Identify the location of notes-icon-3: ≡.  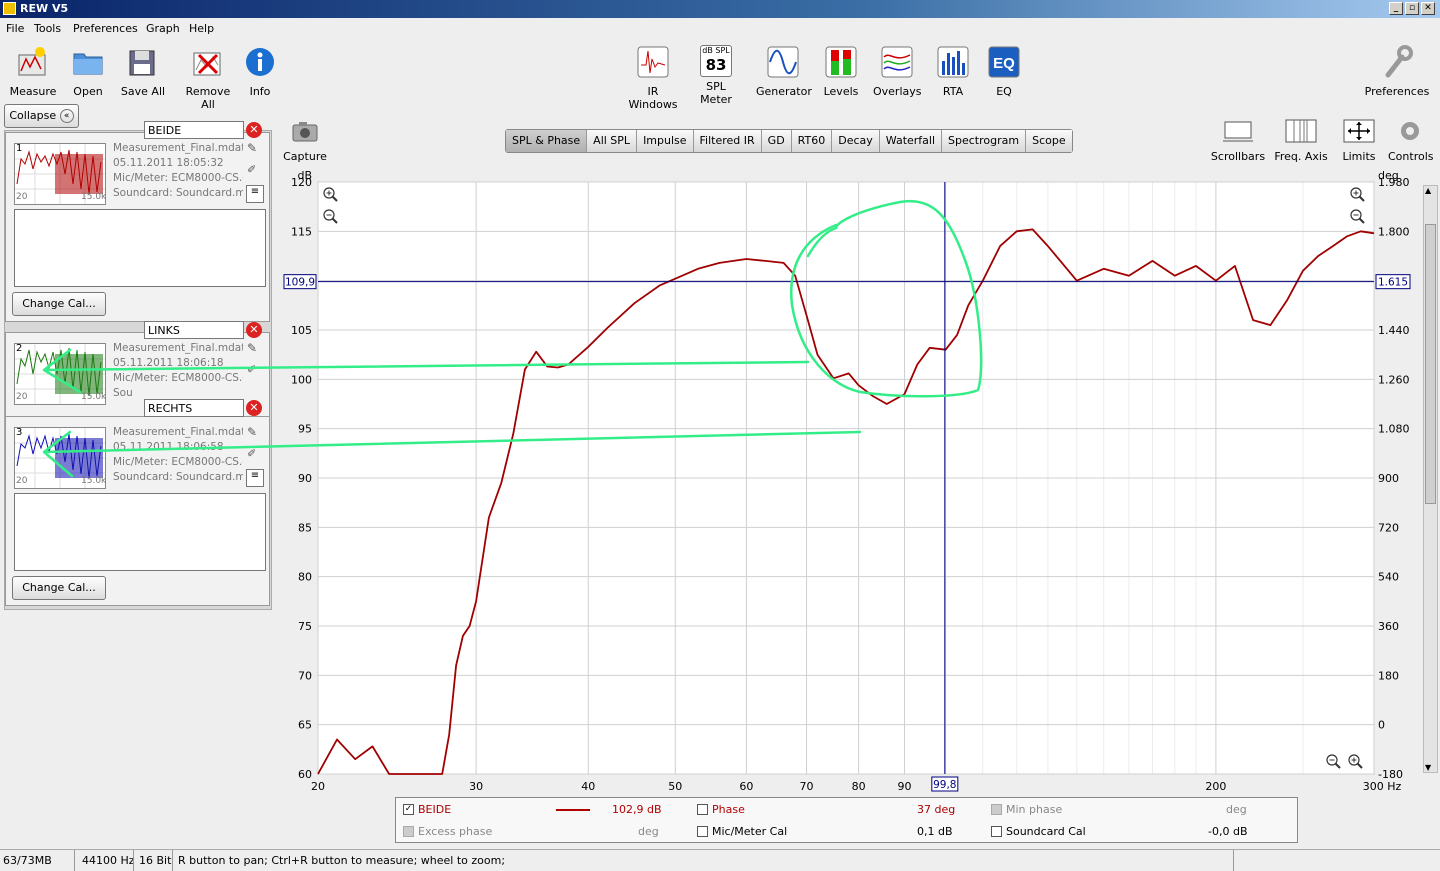
(255, 478).